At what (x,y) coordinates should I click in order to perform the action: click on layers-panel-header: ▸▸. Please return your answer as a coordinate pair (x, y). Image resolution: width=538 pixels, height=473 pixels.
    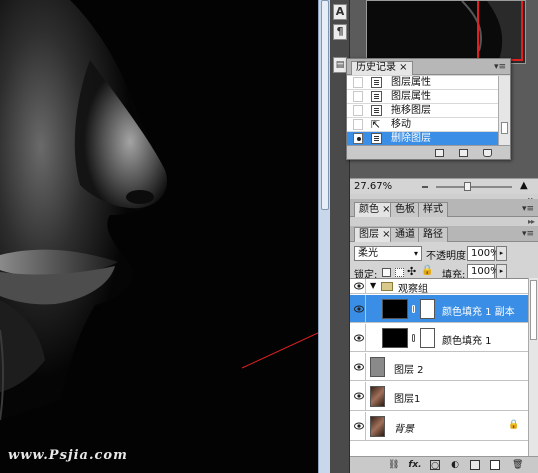
    Looking at the image, I should click on (444, 221).